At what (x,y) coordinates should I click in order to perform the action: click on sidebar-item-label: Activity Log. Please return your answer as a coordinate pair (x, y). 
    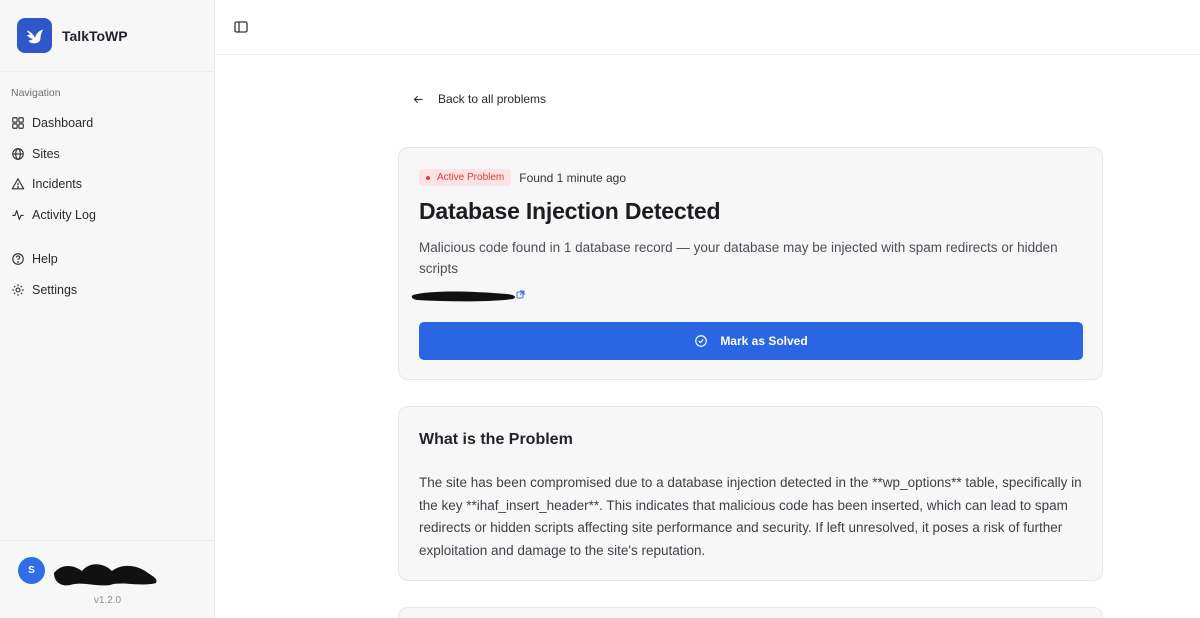
    Looking at the image, I should click on (64, 214).